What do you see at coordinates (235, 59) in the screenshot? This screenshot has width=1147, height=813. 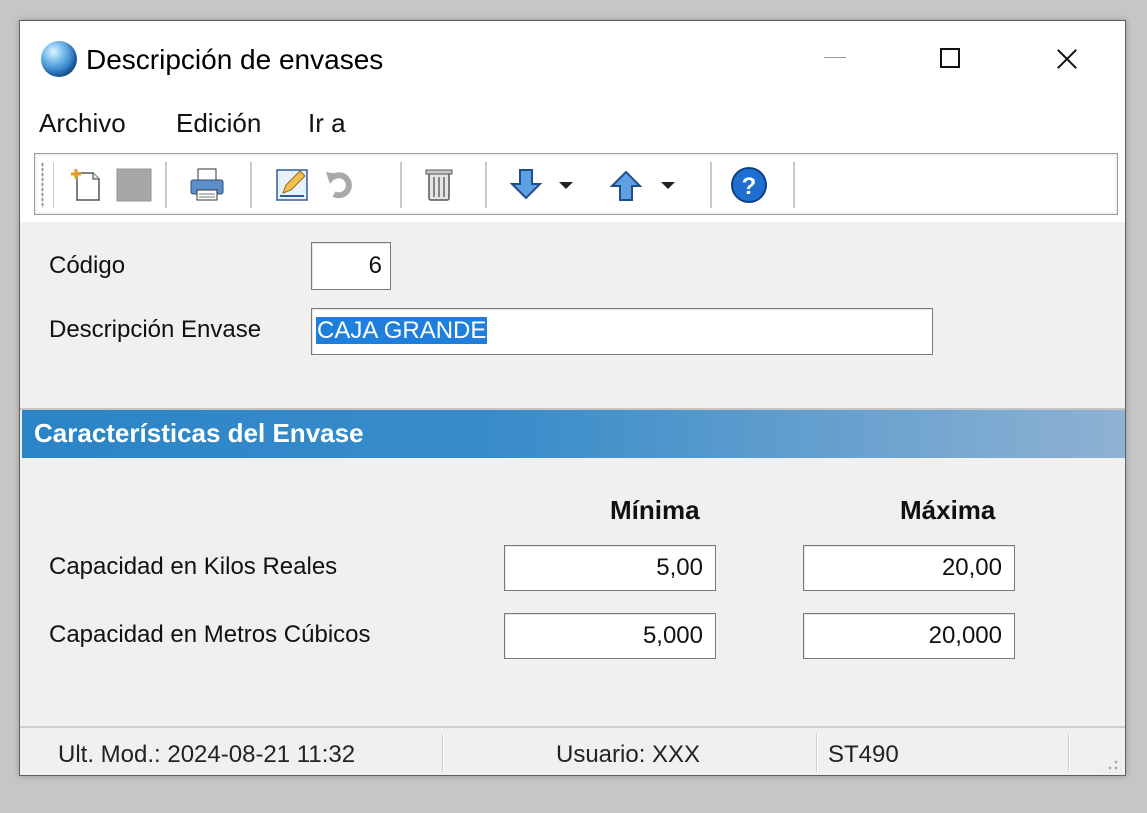 I see `window-title: Descripción de envases` at bounding box center [235, 59].